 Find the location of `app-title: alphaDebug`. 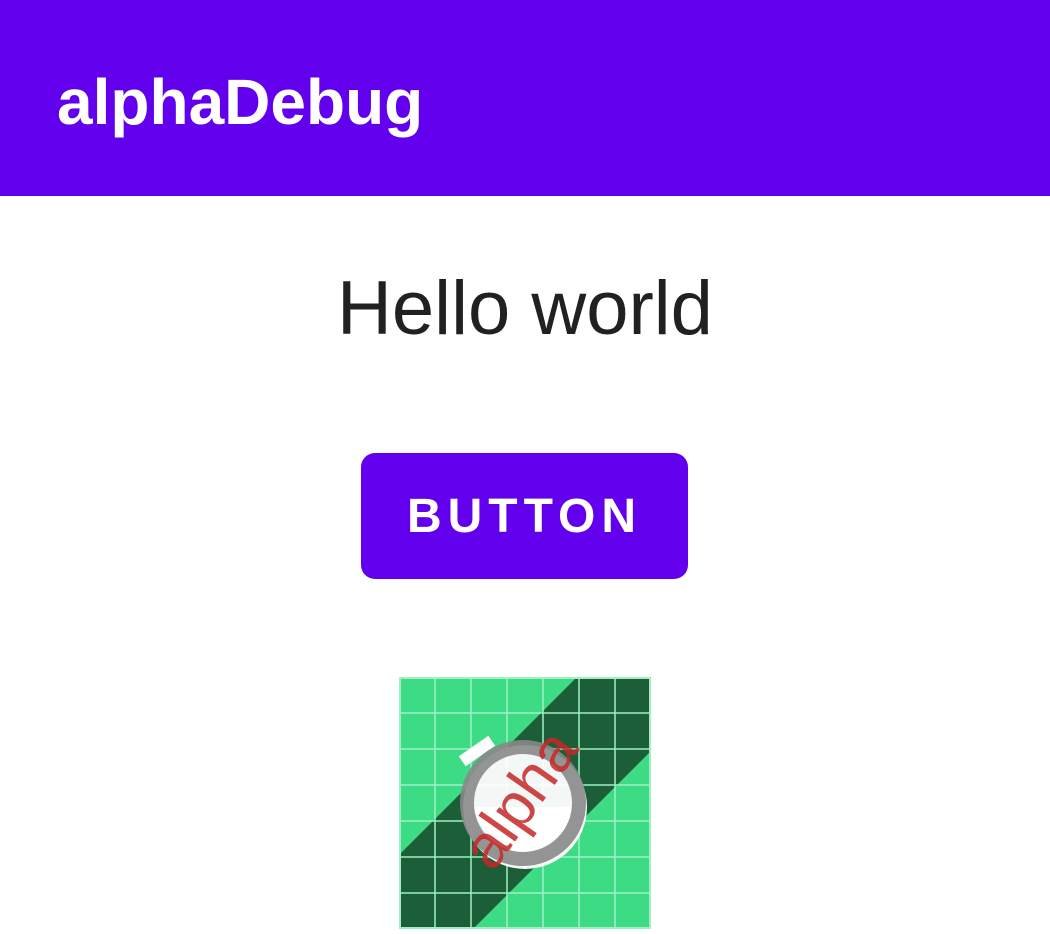

app-title: alphaDebug is located at coordinates (240, 102).